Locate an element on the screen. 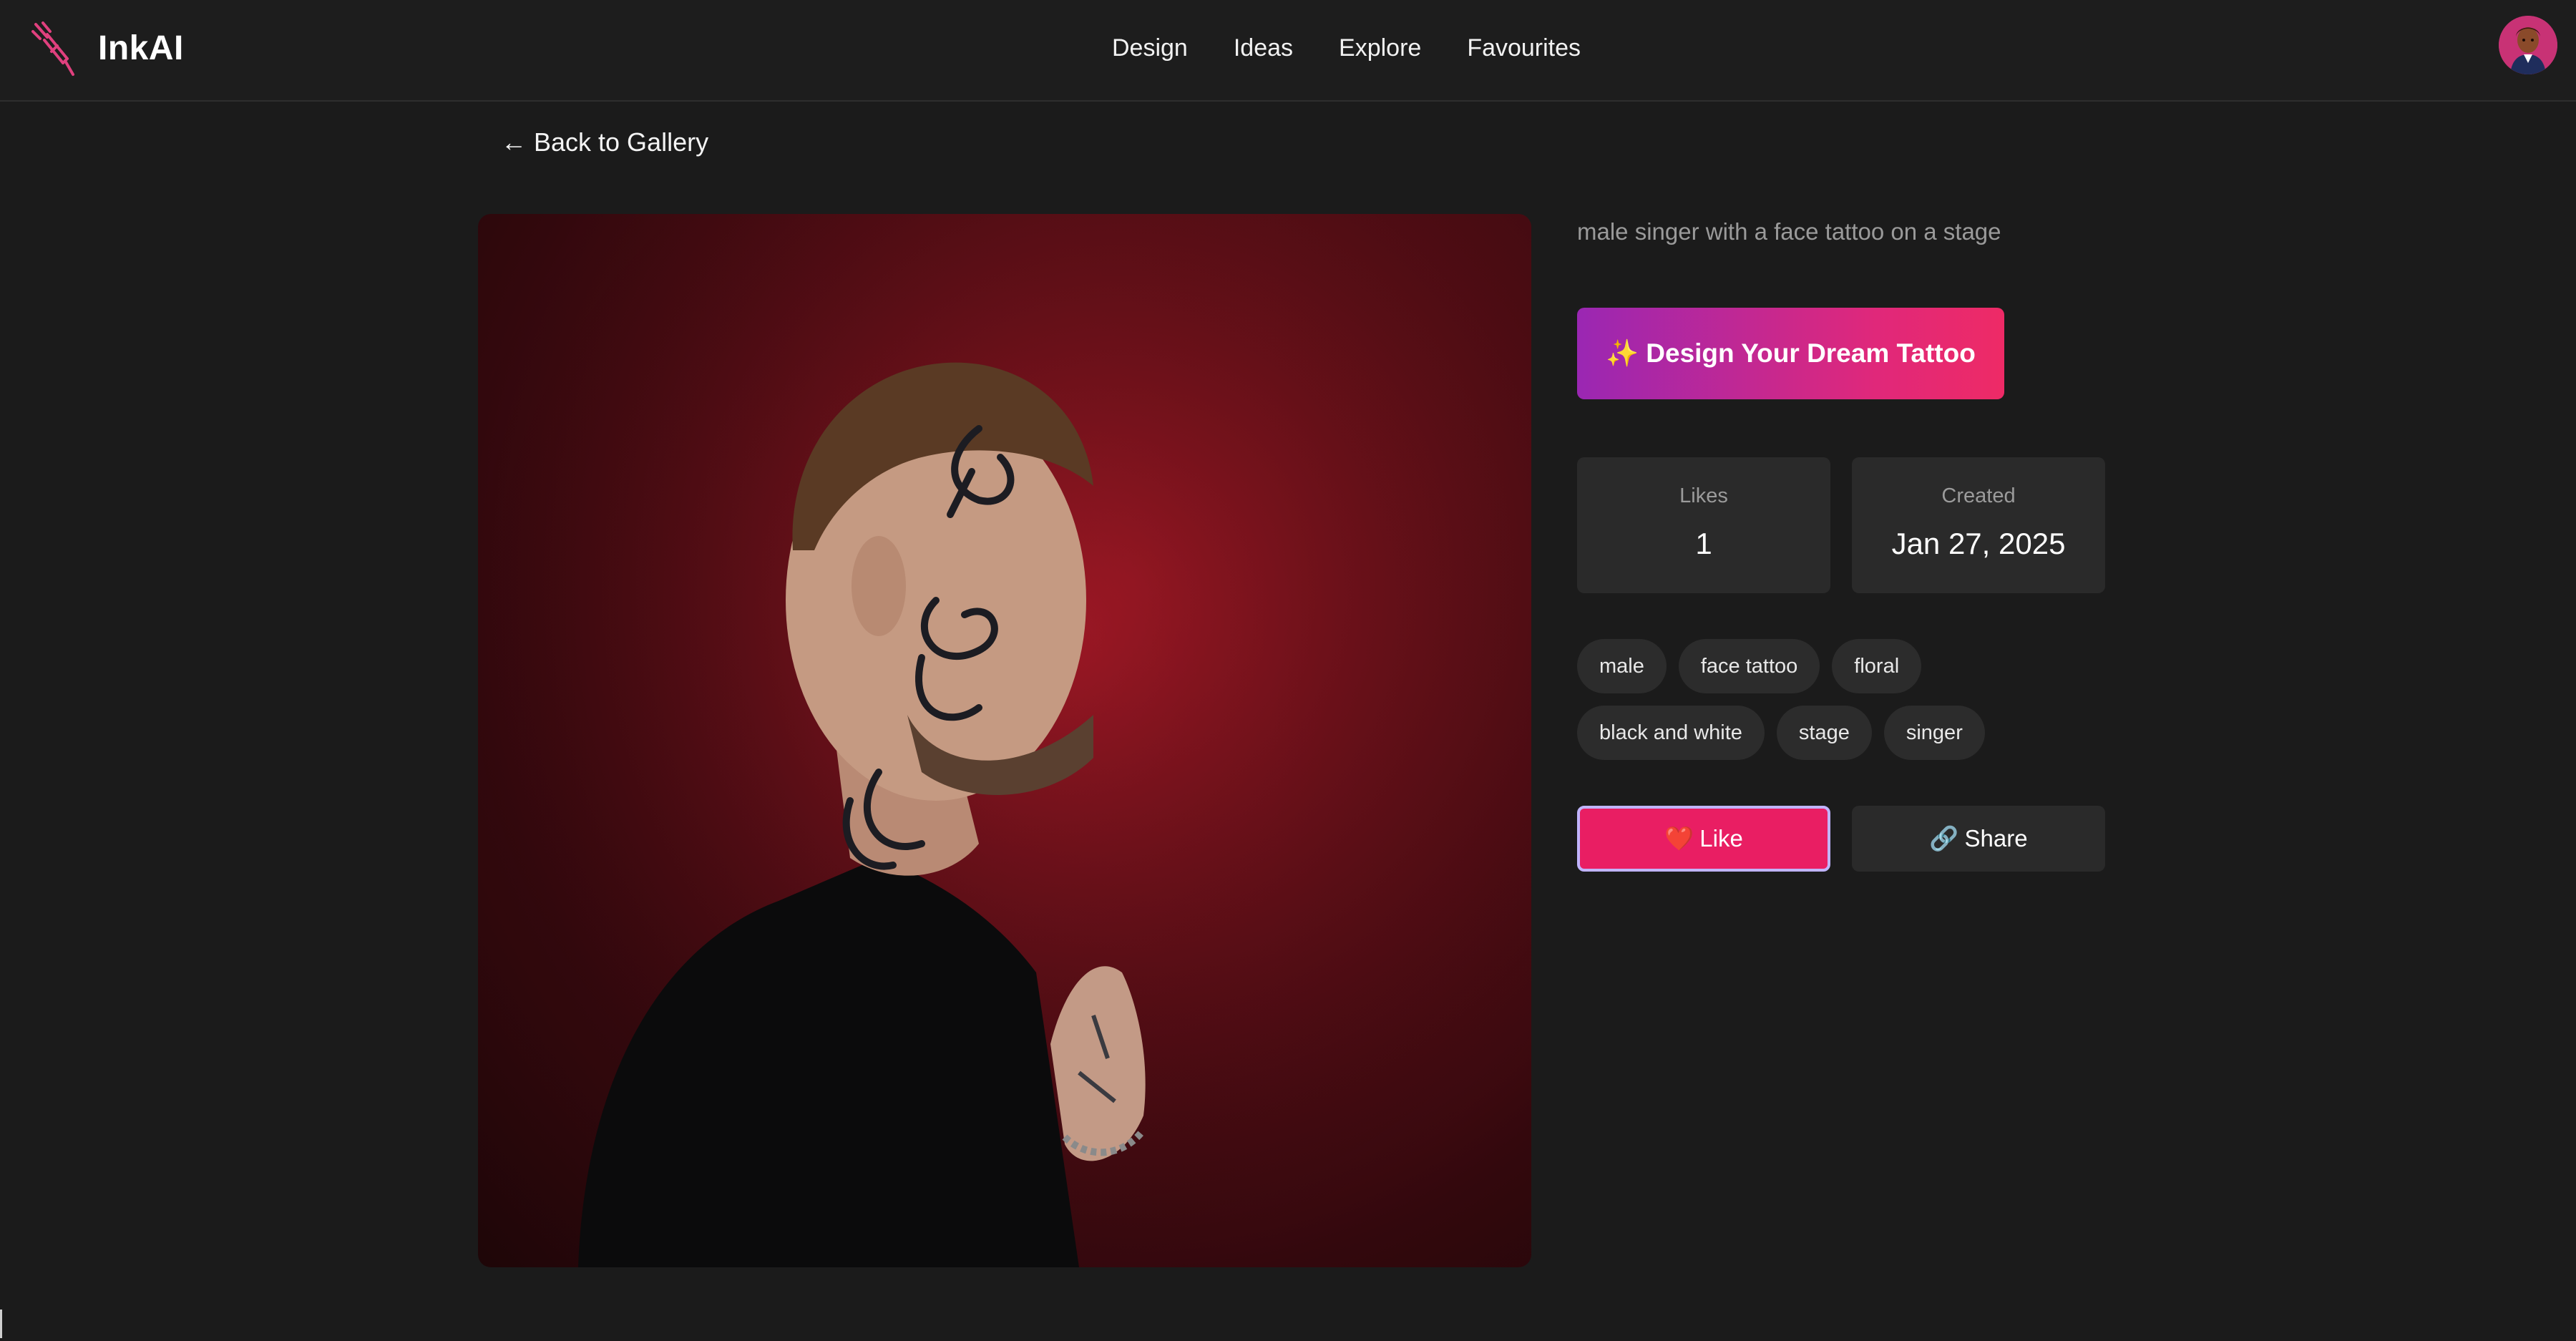  tag-singer: singer is located at coordinates (1934, 733).